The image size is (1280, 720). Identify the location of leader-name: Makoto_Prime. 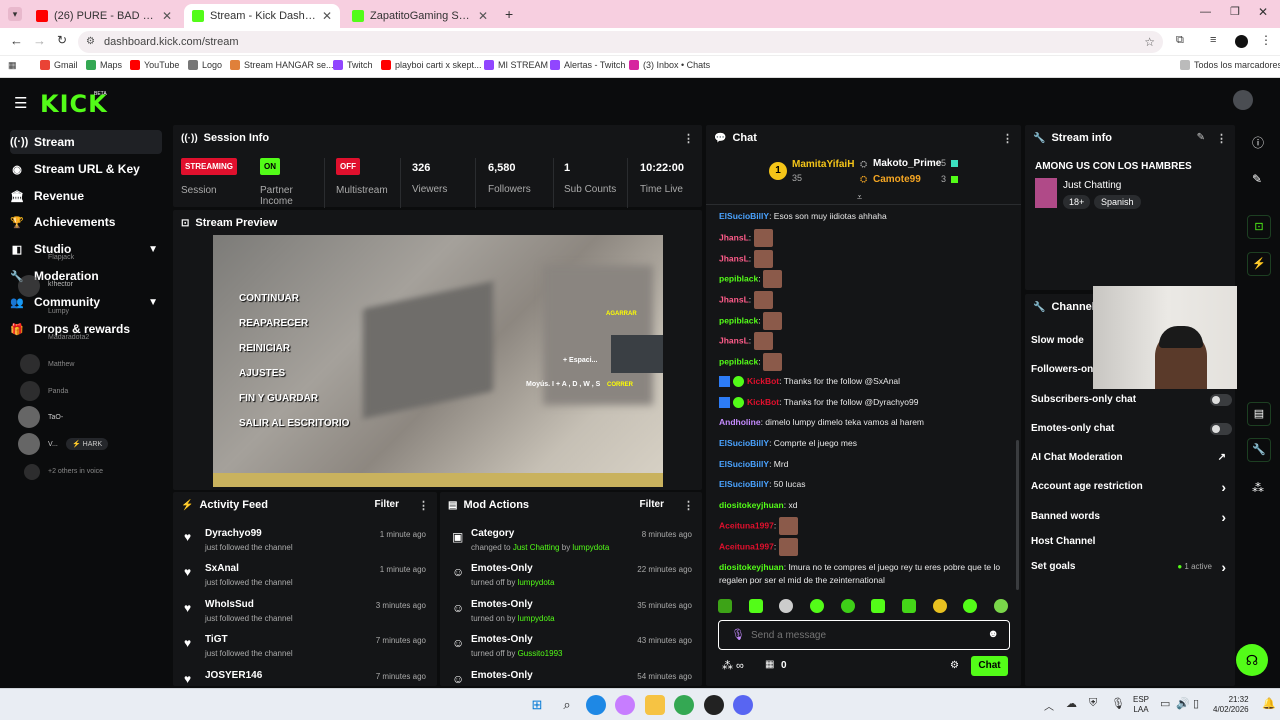
(907, 163).